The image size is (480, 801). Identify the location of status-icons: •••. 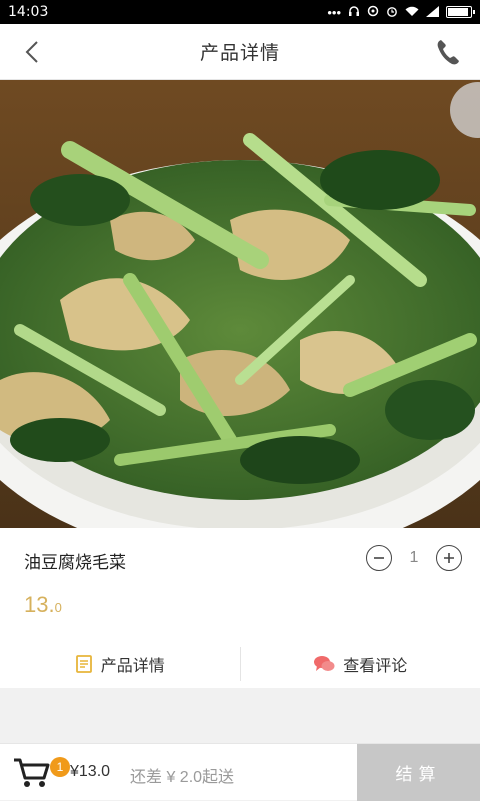
(399, 12).